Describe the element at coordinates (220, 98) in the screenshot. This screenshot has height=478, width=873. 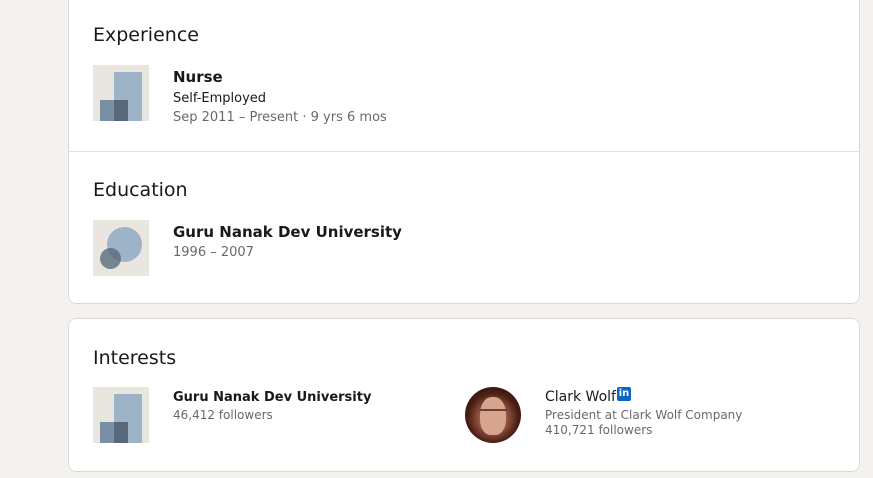
I see `experience-company: Self-Employed` at that location.